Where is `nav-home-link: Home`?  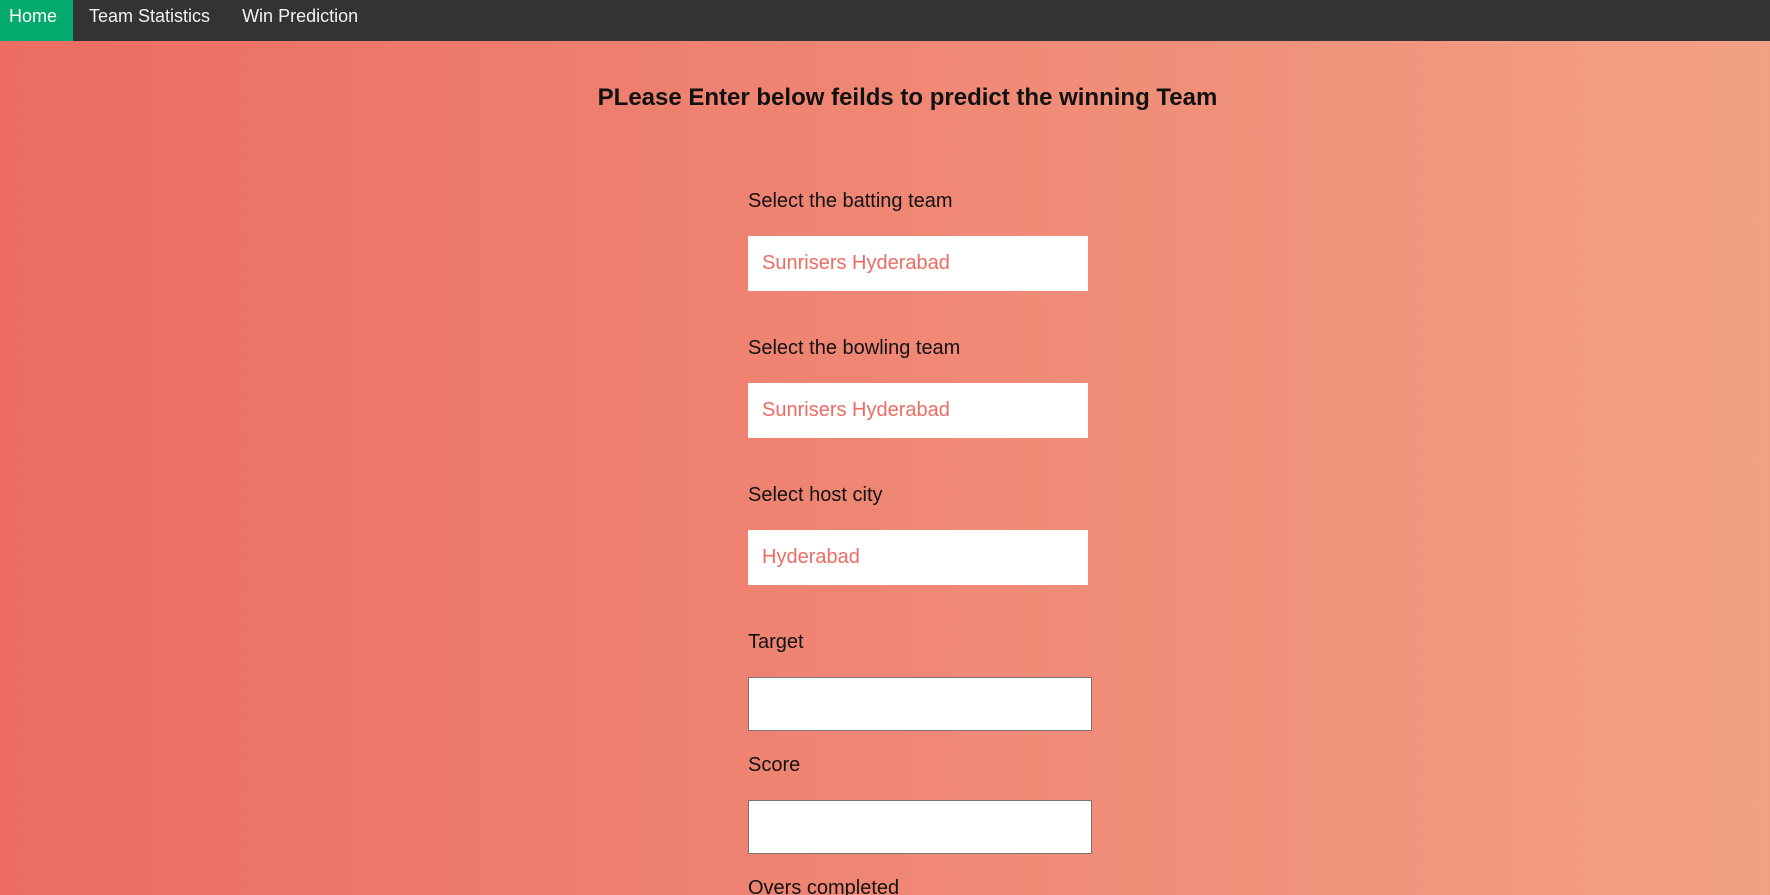 nav-home-link: Home is located at coordinates (37, 20).